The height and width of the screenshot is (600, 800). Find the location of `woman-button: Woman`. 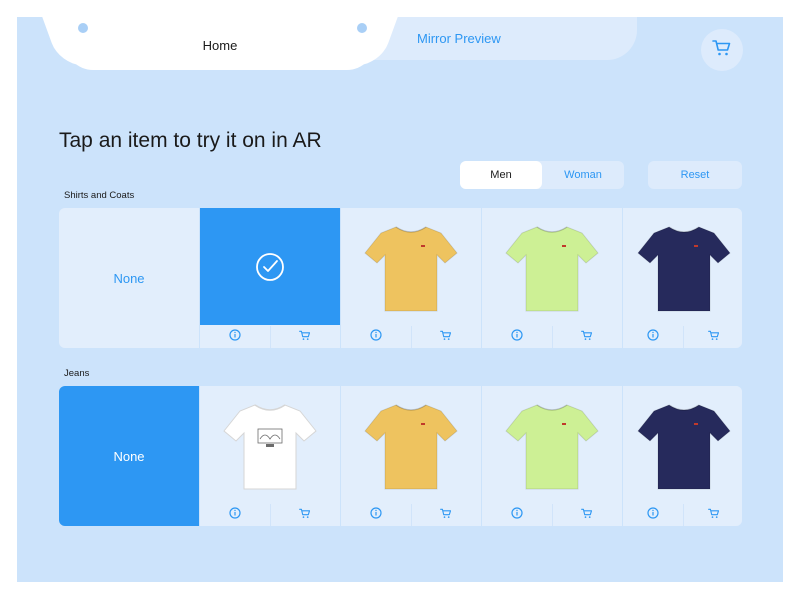

woman-button: Woman is located at coordinates (583, 175).